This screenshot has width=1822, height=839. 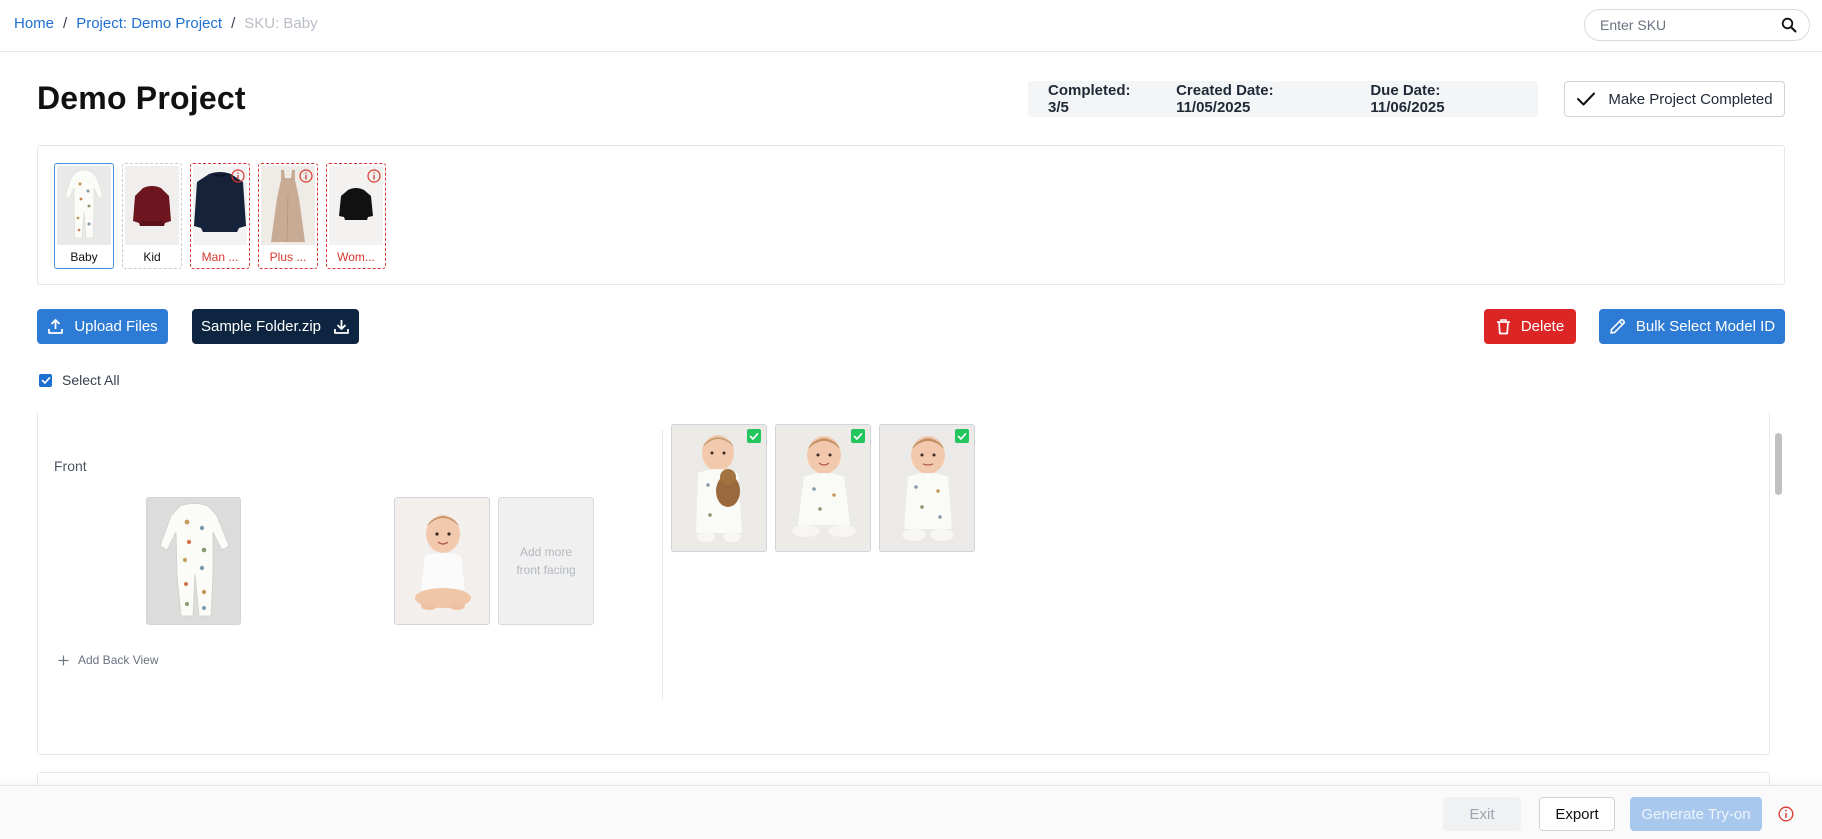 I want to click on sku-thumb-baby: Baby, so click(x=84, y=216).